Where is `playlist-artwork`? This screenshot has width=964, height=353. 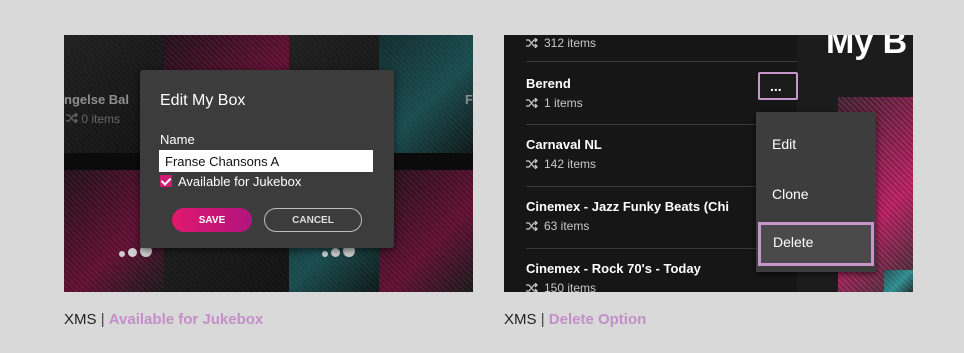
playlist-artwork is located at coordinates (898, 281).